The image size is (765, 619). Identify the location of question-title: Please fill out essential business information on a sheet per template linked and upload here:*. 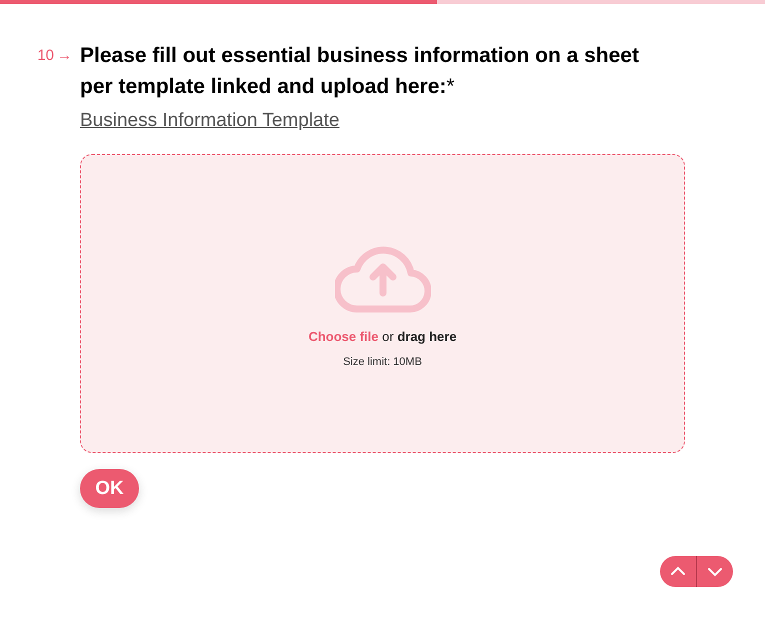
(360, 71).